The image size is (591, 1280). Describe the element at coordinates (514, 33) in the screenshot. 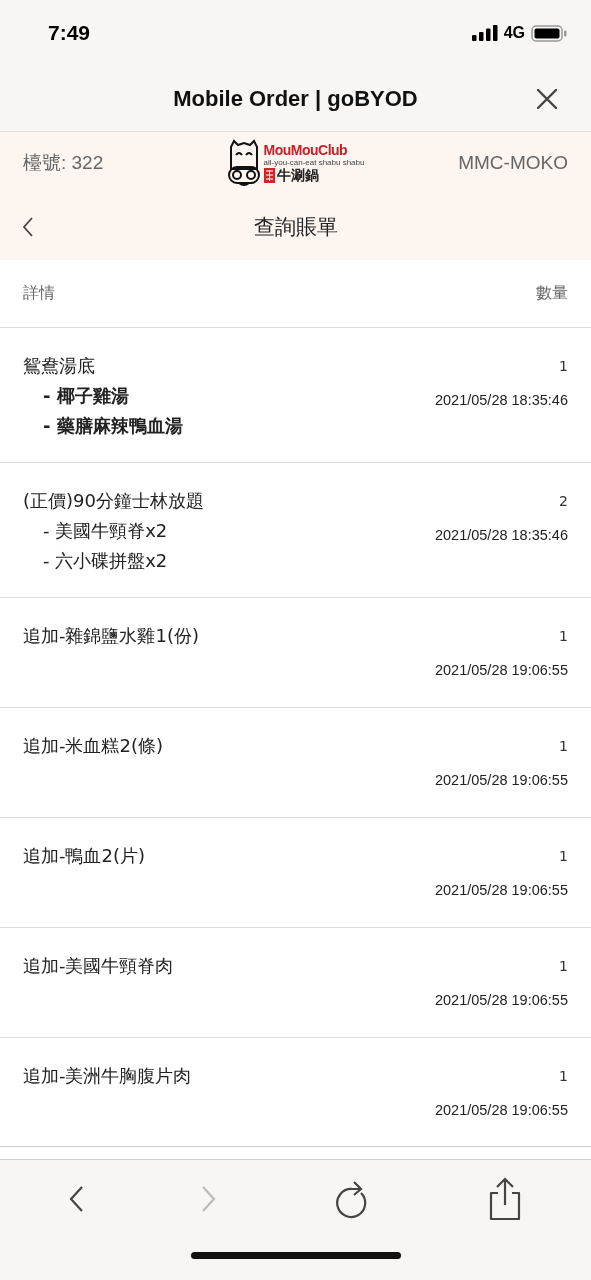

I see `network-label: 4G` at that location.